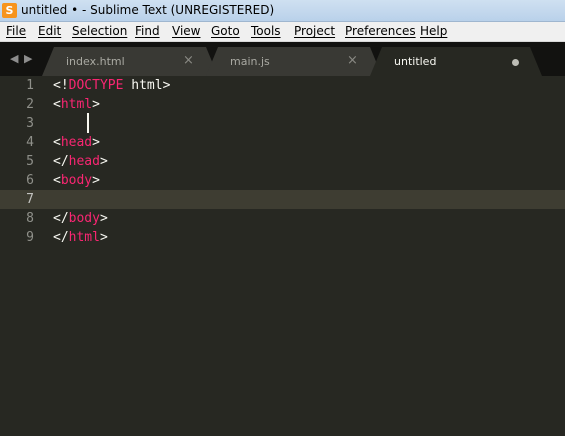  What do you see at coordinates (9, 10) in the screenshot?
I see `sublime-text-icon: S` at bounding box center [9, 10].